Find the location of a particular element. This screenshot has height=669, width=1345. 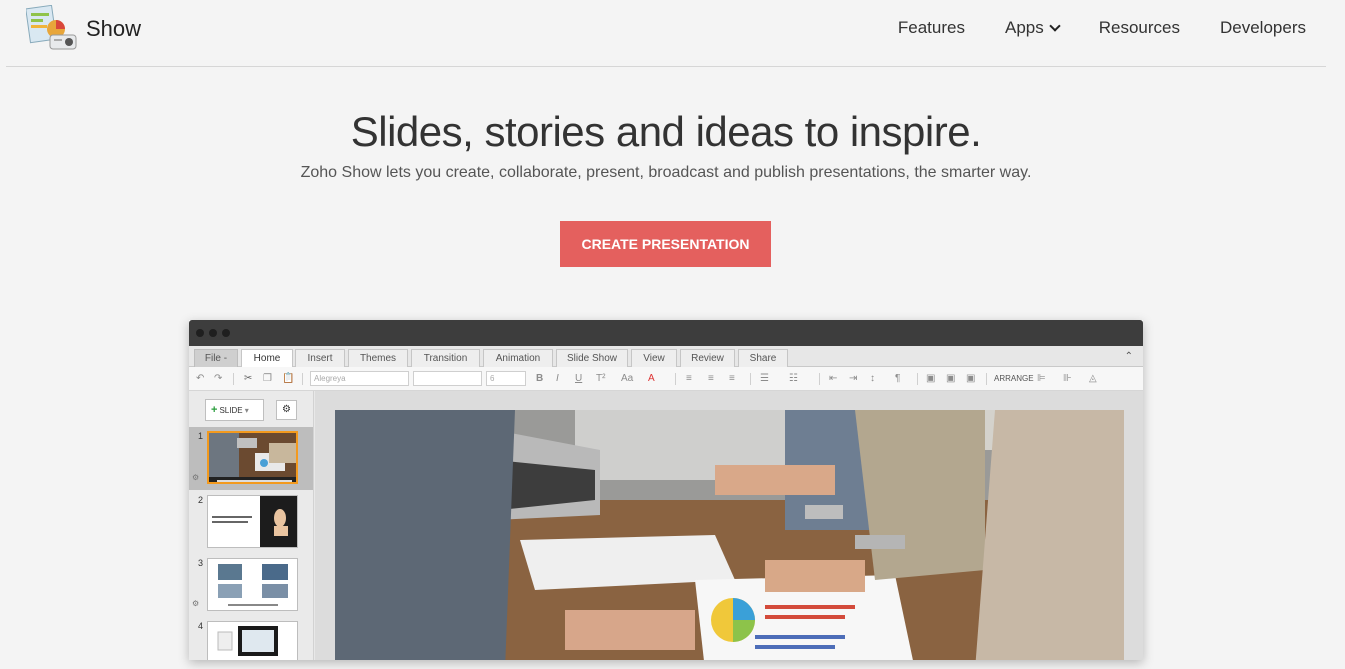

nav-apps: Apps is located at coordinates (1032, 28).